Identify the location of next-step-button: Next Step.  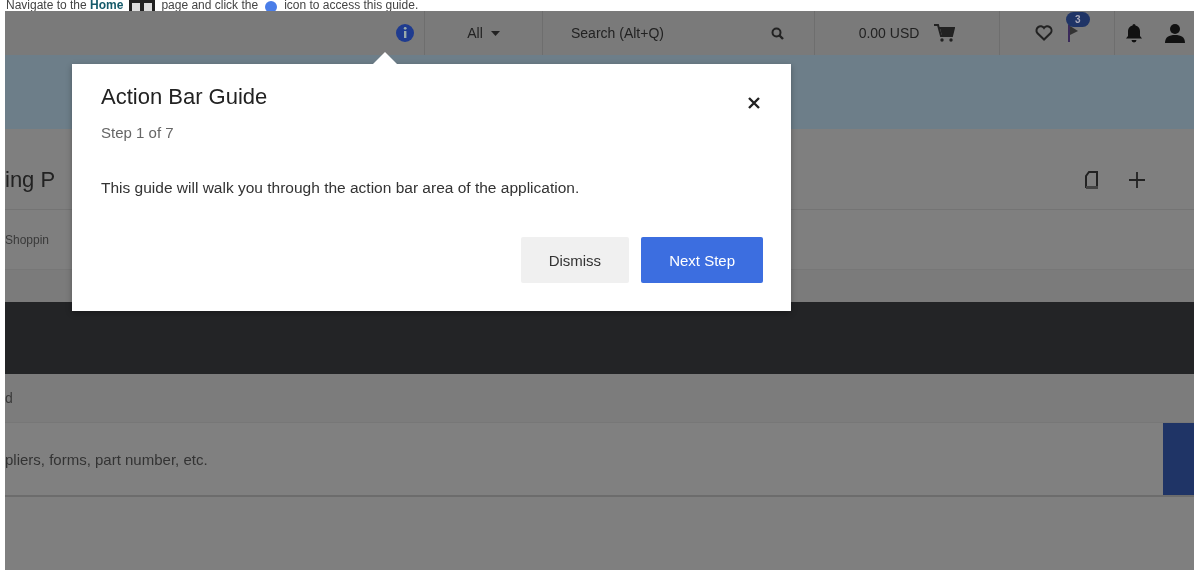
(702, 260).